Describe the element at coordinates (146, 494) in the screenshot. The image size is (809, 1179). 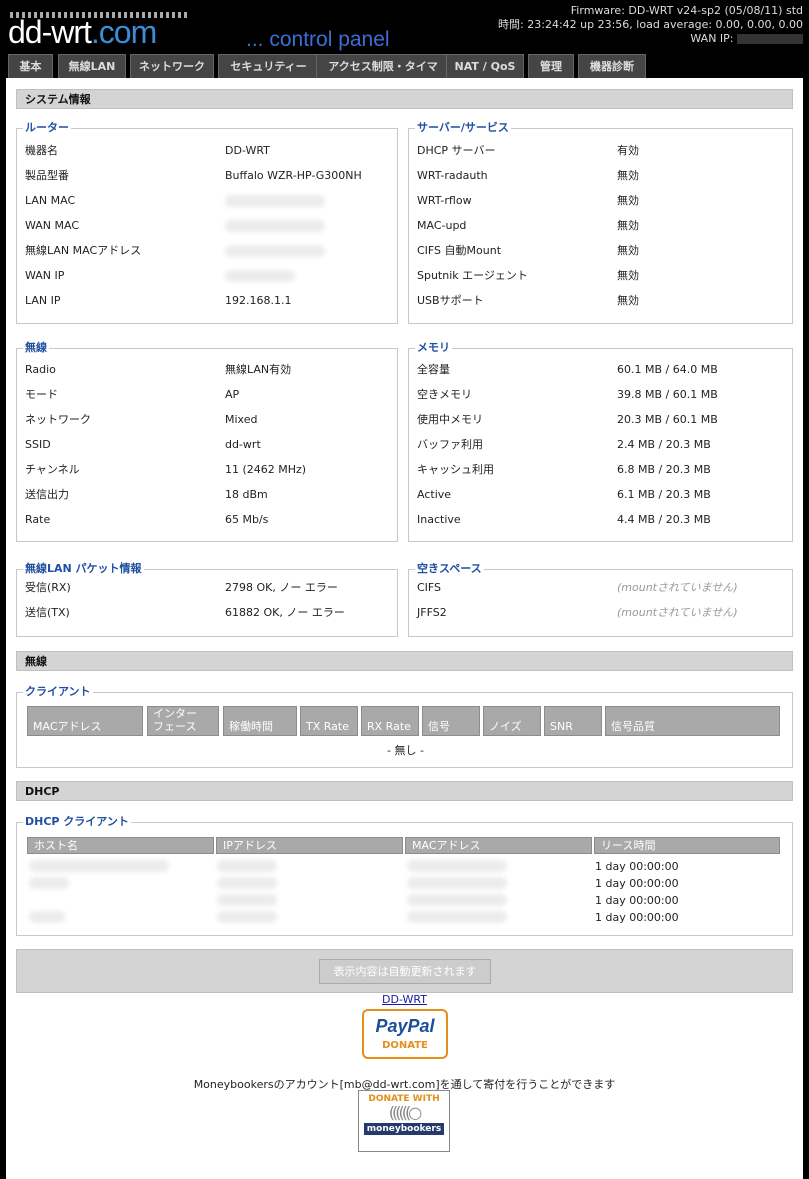
I see `row-tx-power: 送信出力 18 dBm` at that location.